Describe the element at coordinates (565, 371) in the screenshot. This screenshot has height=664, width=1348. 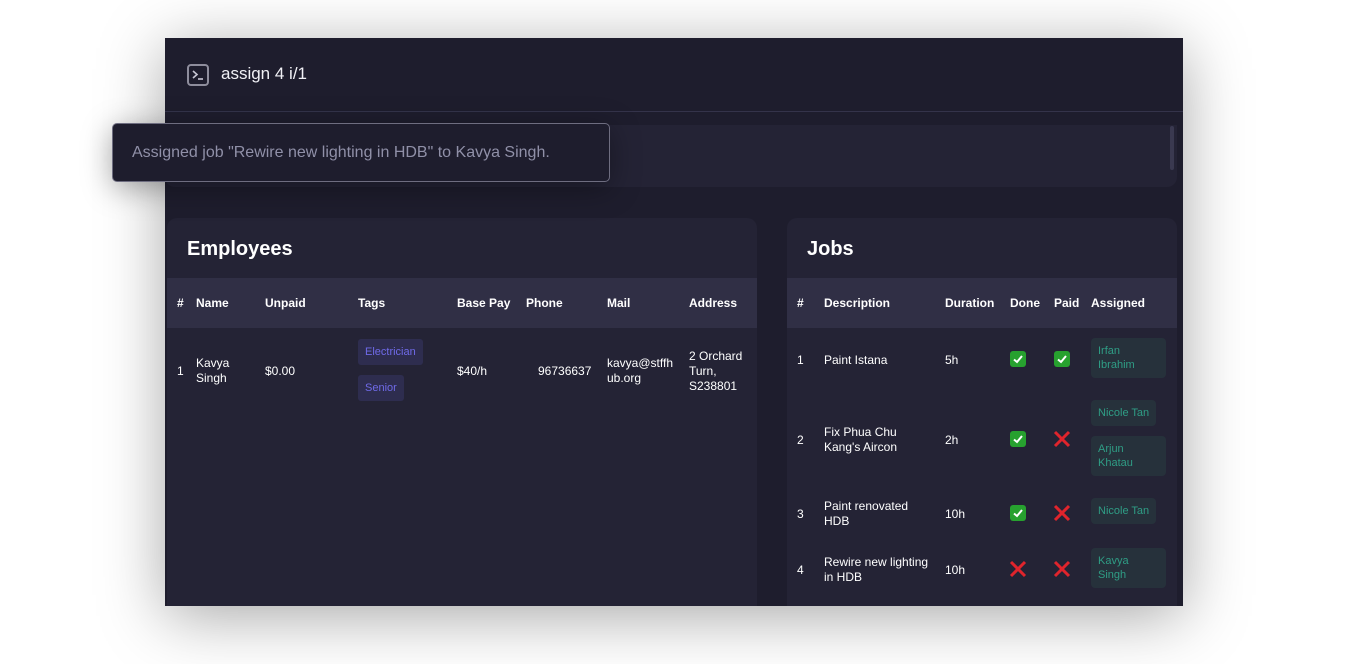
I see `employee-phone: 96736637` at that location.